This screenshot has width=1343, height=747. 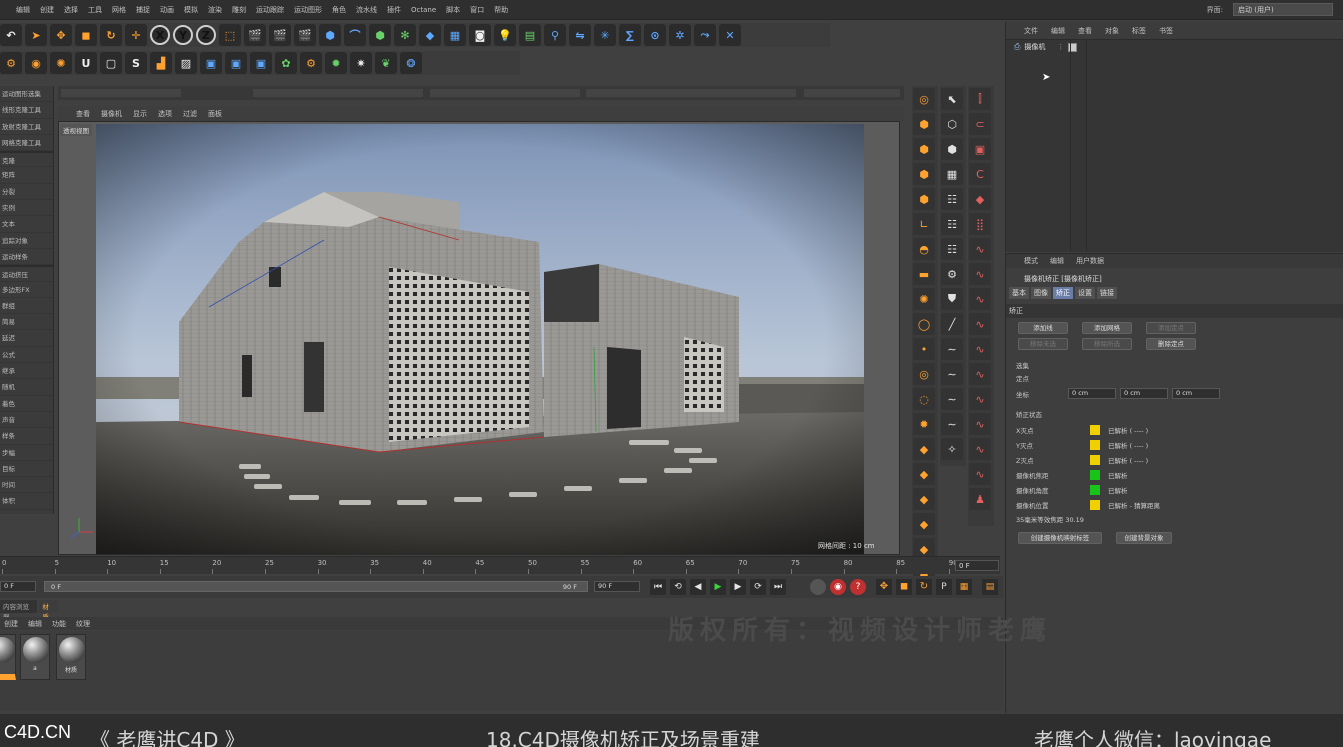 I want to click on hair-icon: ∿, so click(x=980, y=249).